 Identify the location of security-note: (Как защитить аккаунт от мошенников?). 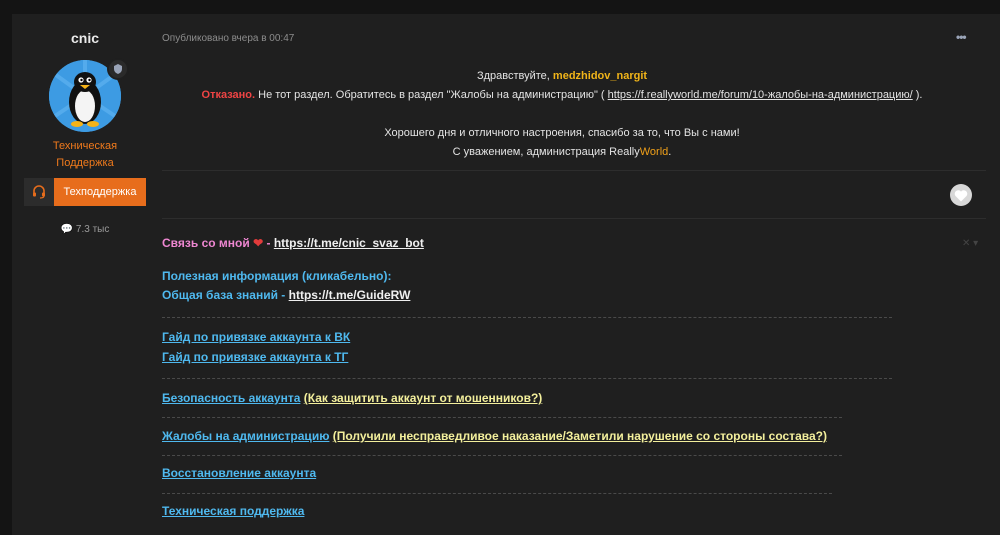
(423, 398).